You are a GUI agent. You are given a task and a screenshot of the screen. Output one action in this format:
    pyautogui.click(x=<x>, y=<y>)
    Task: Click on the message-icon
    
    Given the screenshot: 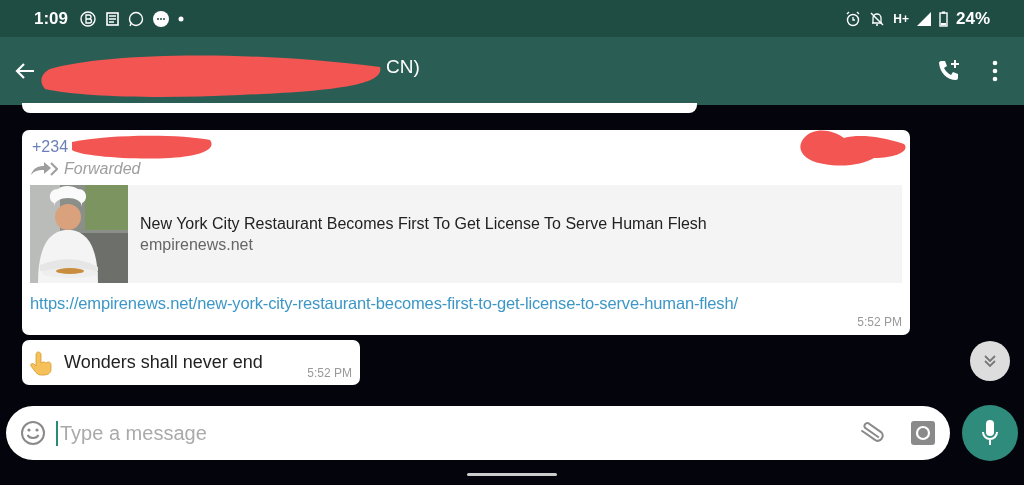 What is the action you would take?
    pyautogui.click(x=161, y=18)
    